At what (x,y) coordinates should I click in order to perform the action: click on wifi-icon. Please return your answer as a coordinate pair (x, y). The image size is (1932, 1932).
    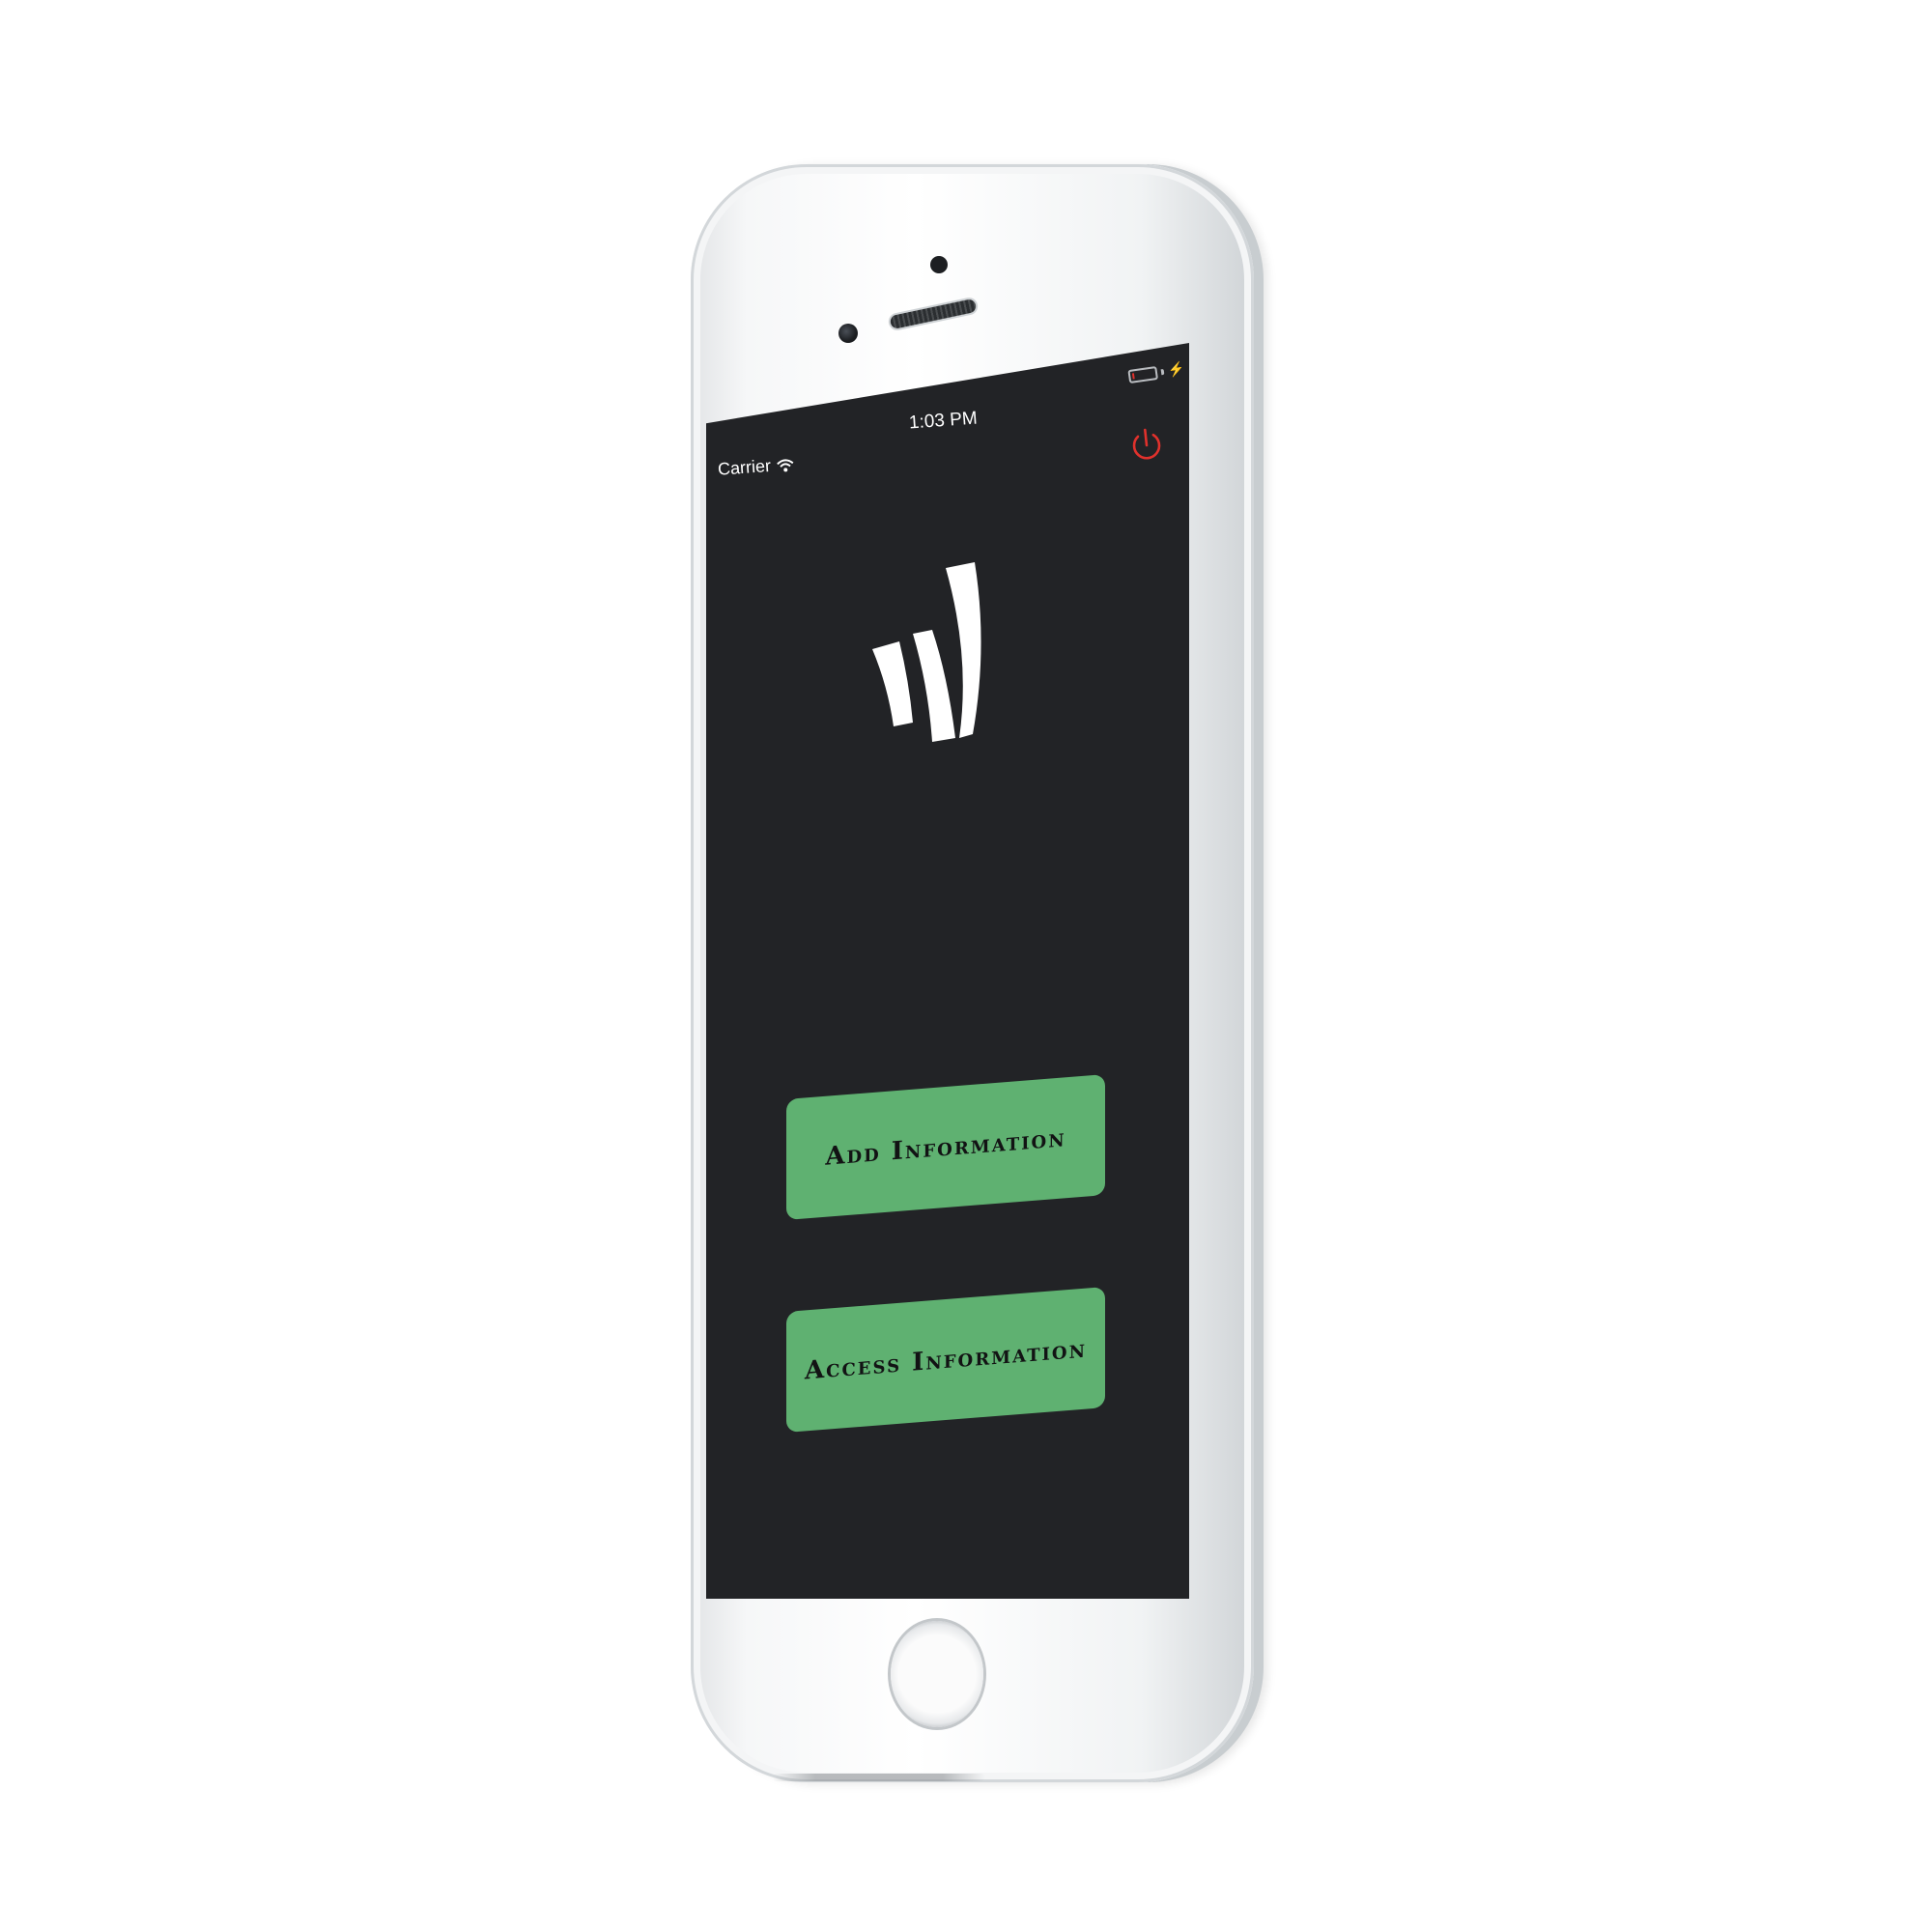
    Looking at the image, I should click on (785, 464).